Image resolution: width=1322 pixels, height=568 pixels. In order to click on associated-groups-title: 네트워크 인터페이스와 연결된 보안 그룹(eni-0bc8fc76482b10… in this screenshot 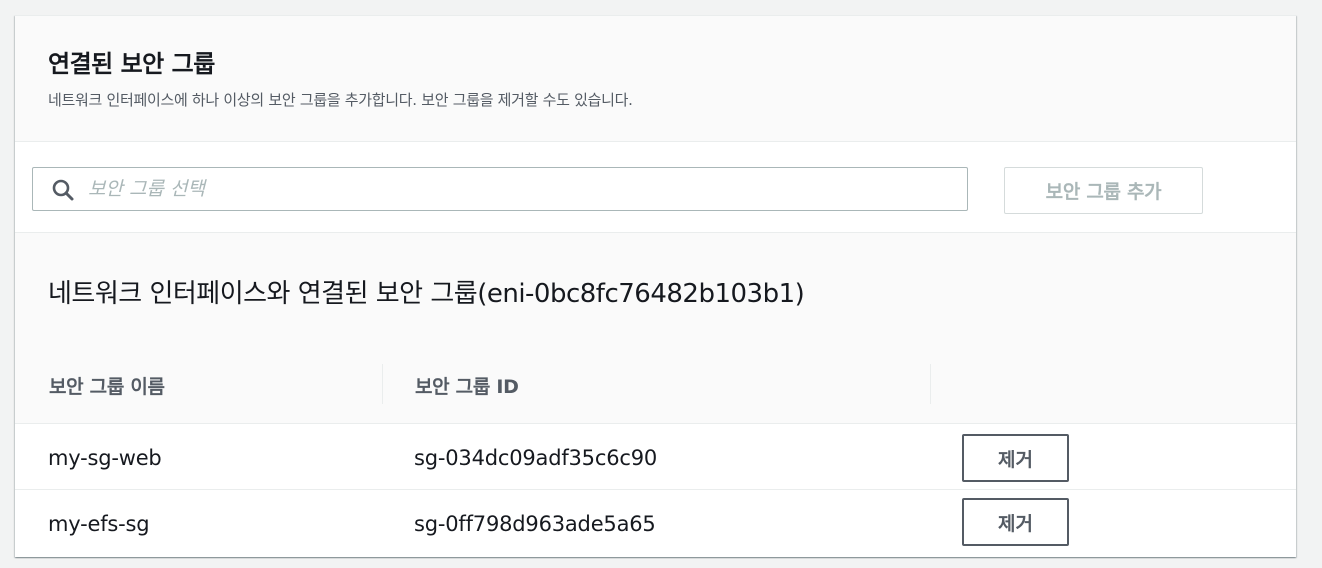, I will do `click(426, 294)`.